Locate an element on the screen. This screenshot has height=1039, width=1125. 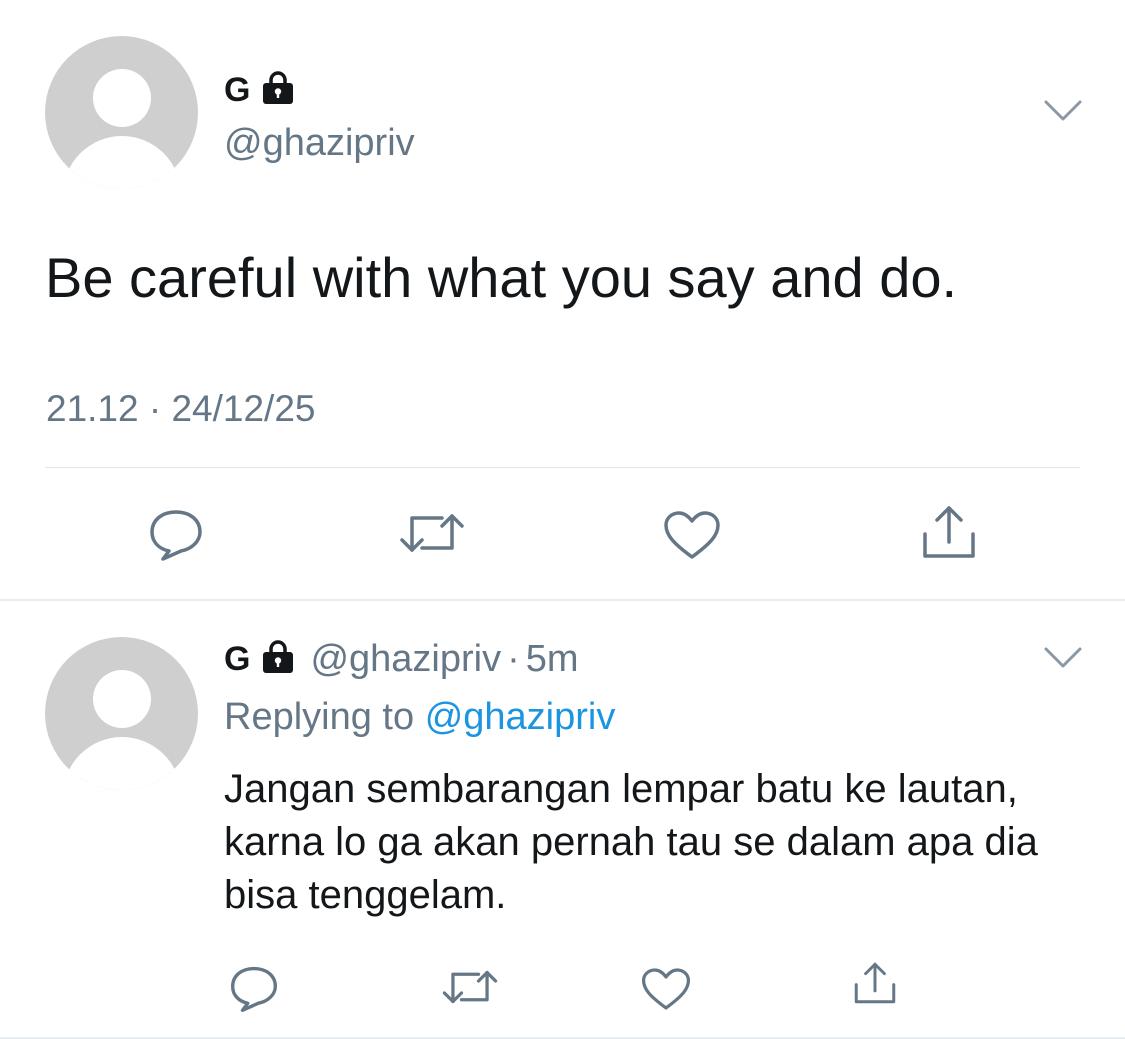
tweet-separator is located at coordinates (562, 600).